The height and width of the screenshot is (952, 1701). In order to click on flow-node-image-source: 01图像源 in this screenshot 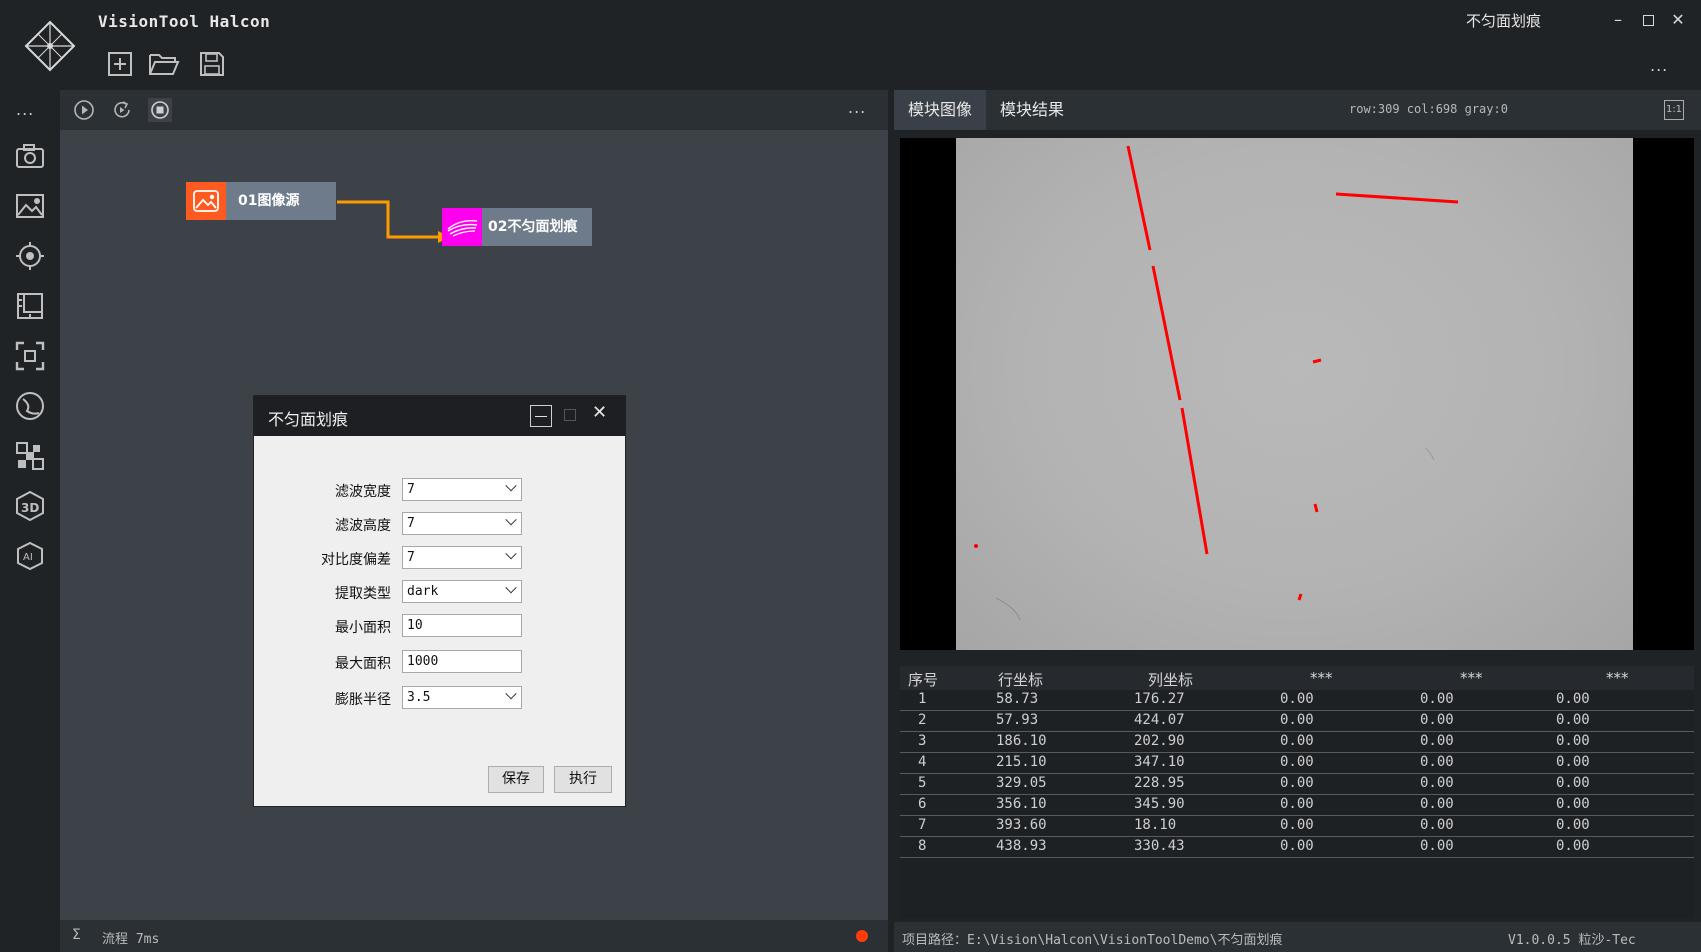, I will do `click(261, 201)`.